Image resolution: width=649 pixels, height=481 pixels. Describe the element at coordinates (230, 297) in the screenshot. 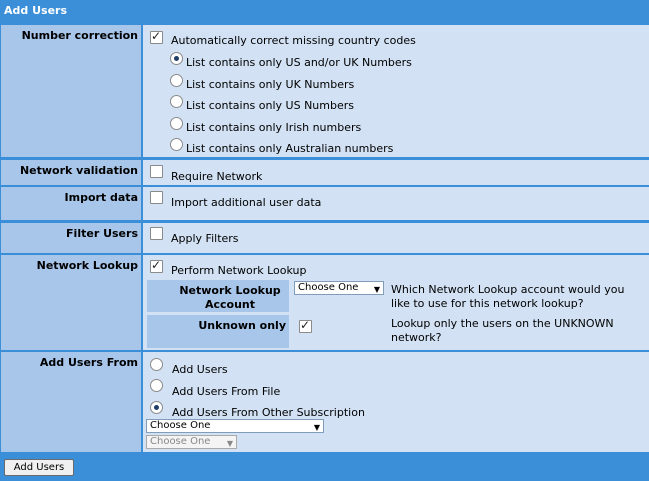

I see `lookup-account-label: Network Lookup Account` at that location.